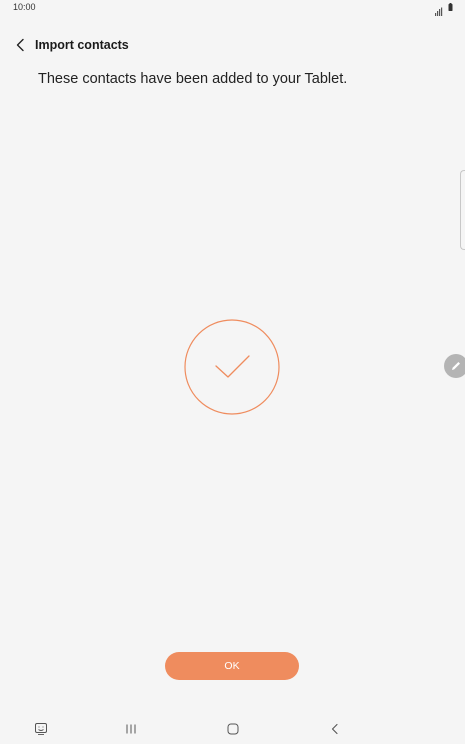 Image resolution: width=465 pixels, height=744 pixels. I want to click on nav-back-button, so click(335, 729).